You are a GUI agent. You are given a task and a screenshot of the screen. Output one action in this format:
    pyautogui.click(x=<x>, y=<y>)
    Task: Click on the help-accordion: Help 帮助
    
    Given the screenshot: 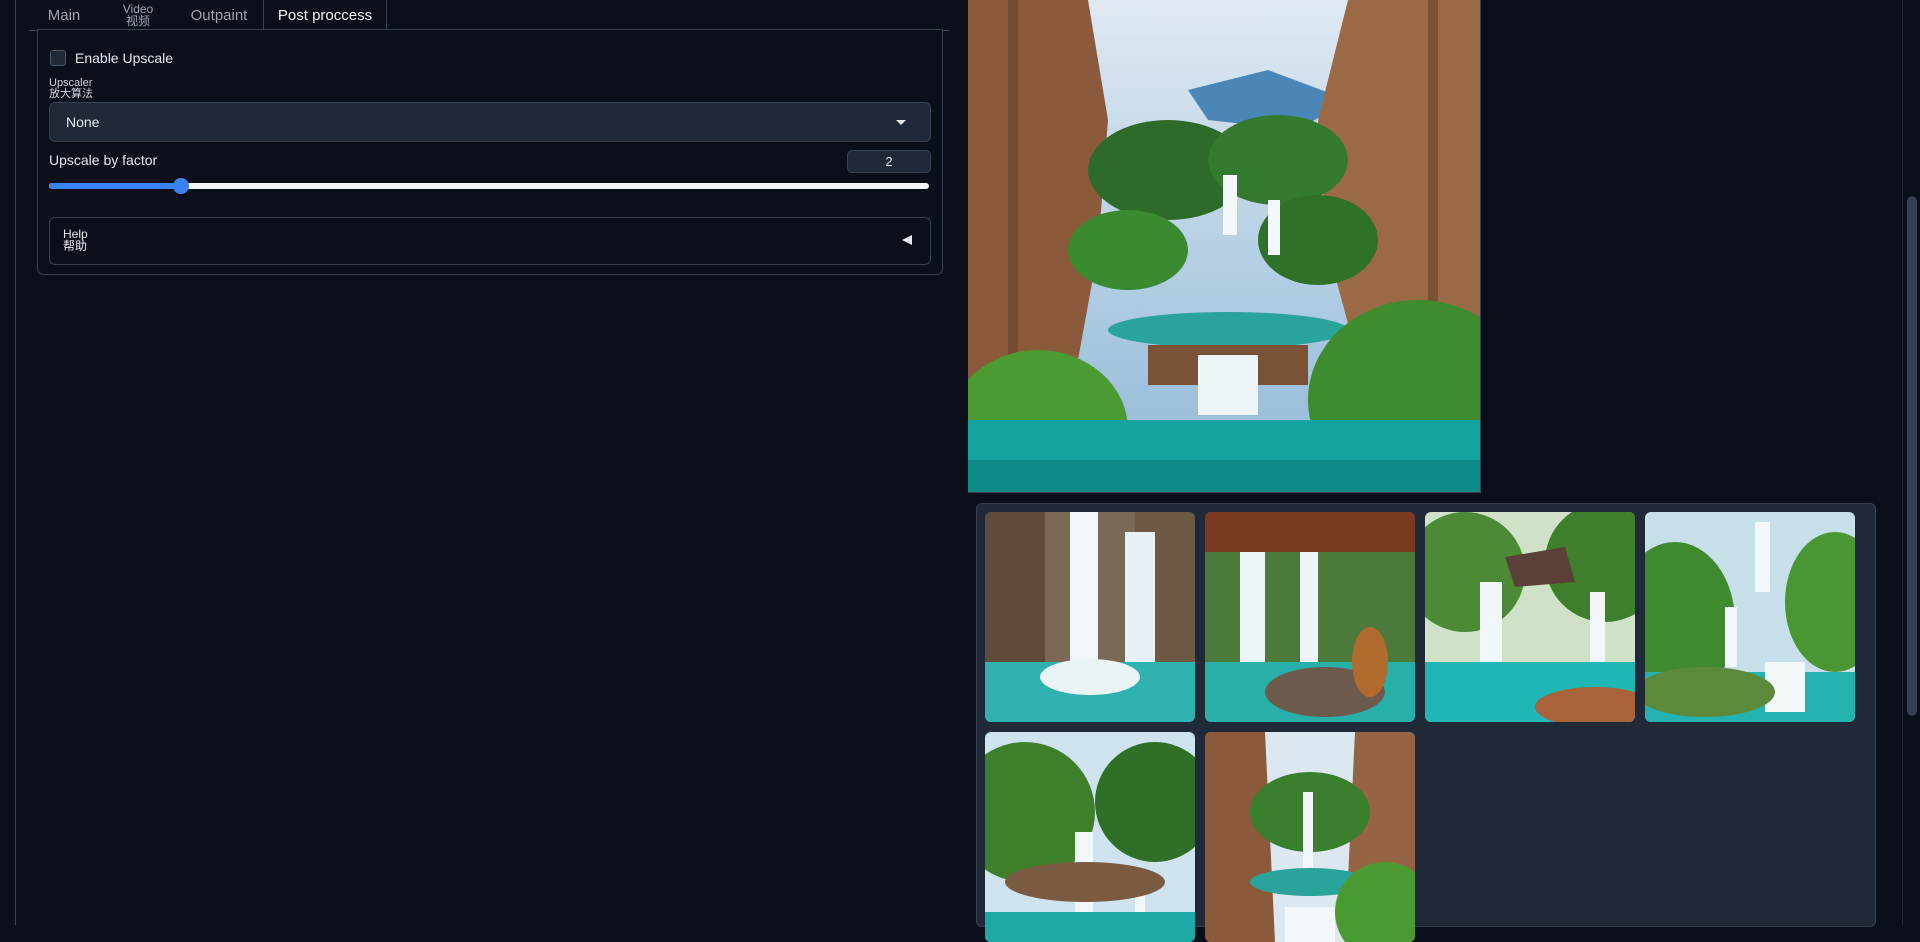 What is the action you would take?
    pyautogui.click(x=490, y=241)
    